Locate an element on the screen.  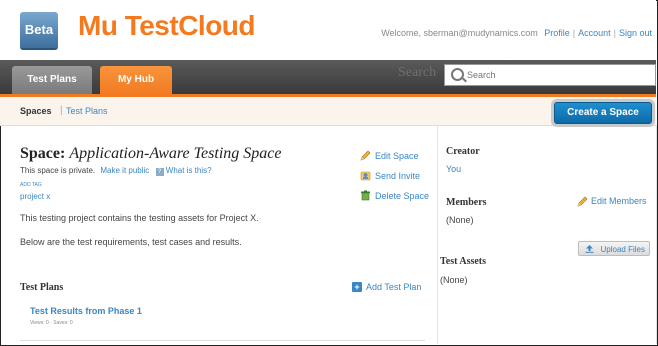
send-invite-button: Send Invite is located at coordinates (394, 176).